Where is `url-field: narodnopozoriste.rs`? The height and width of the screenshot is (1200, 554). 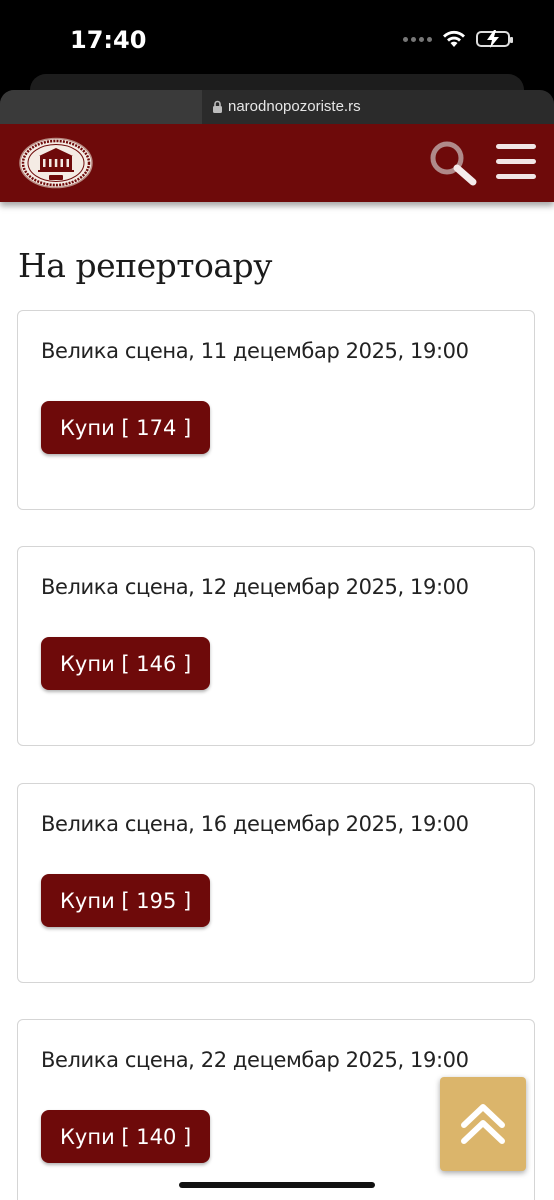 url-field: narodnopozoriste.rs is located at coordinates (286, 106).